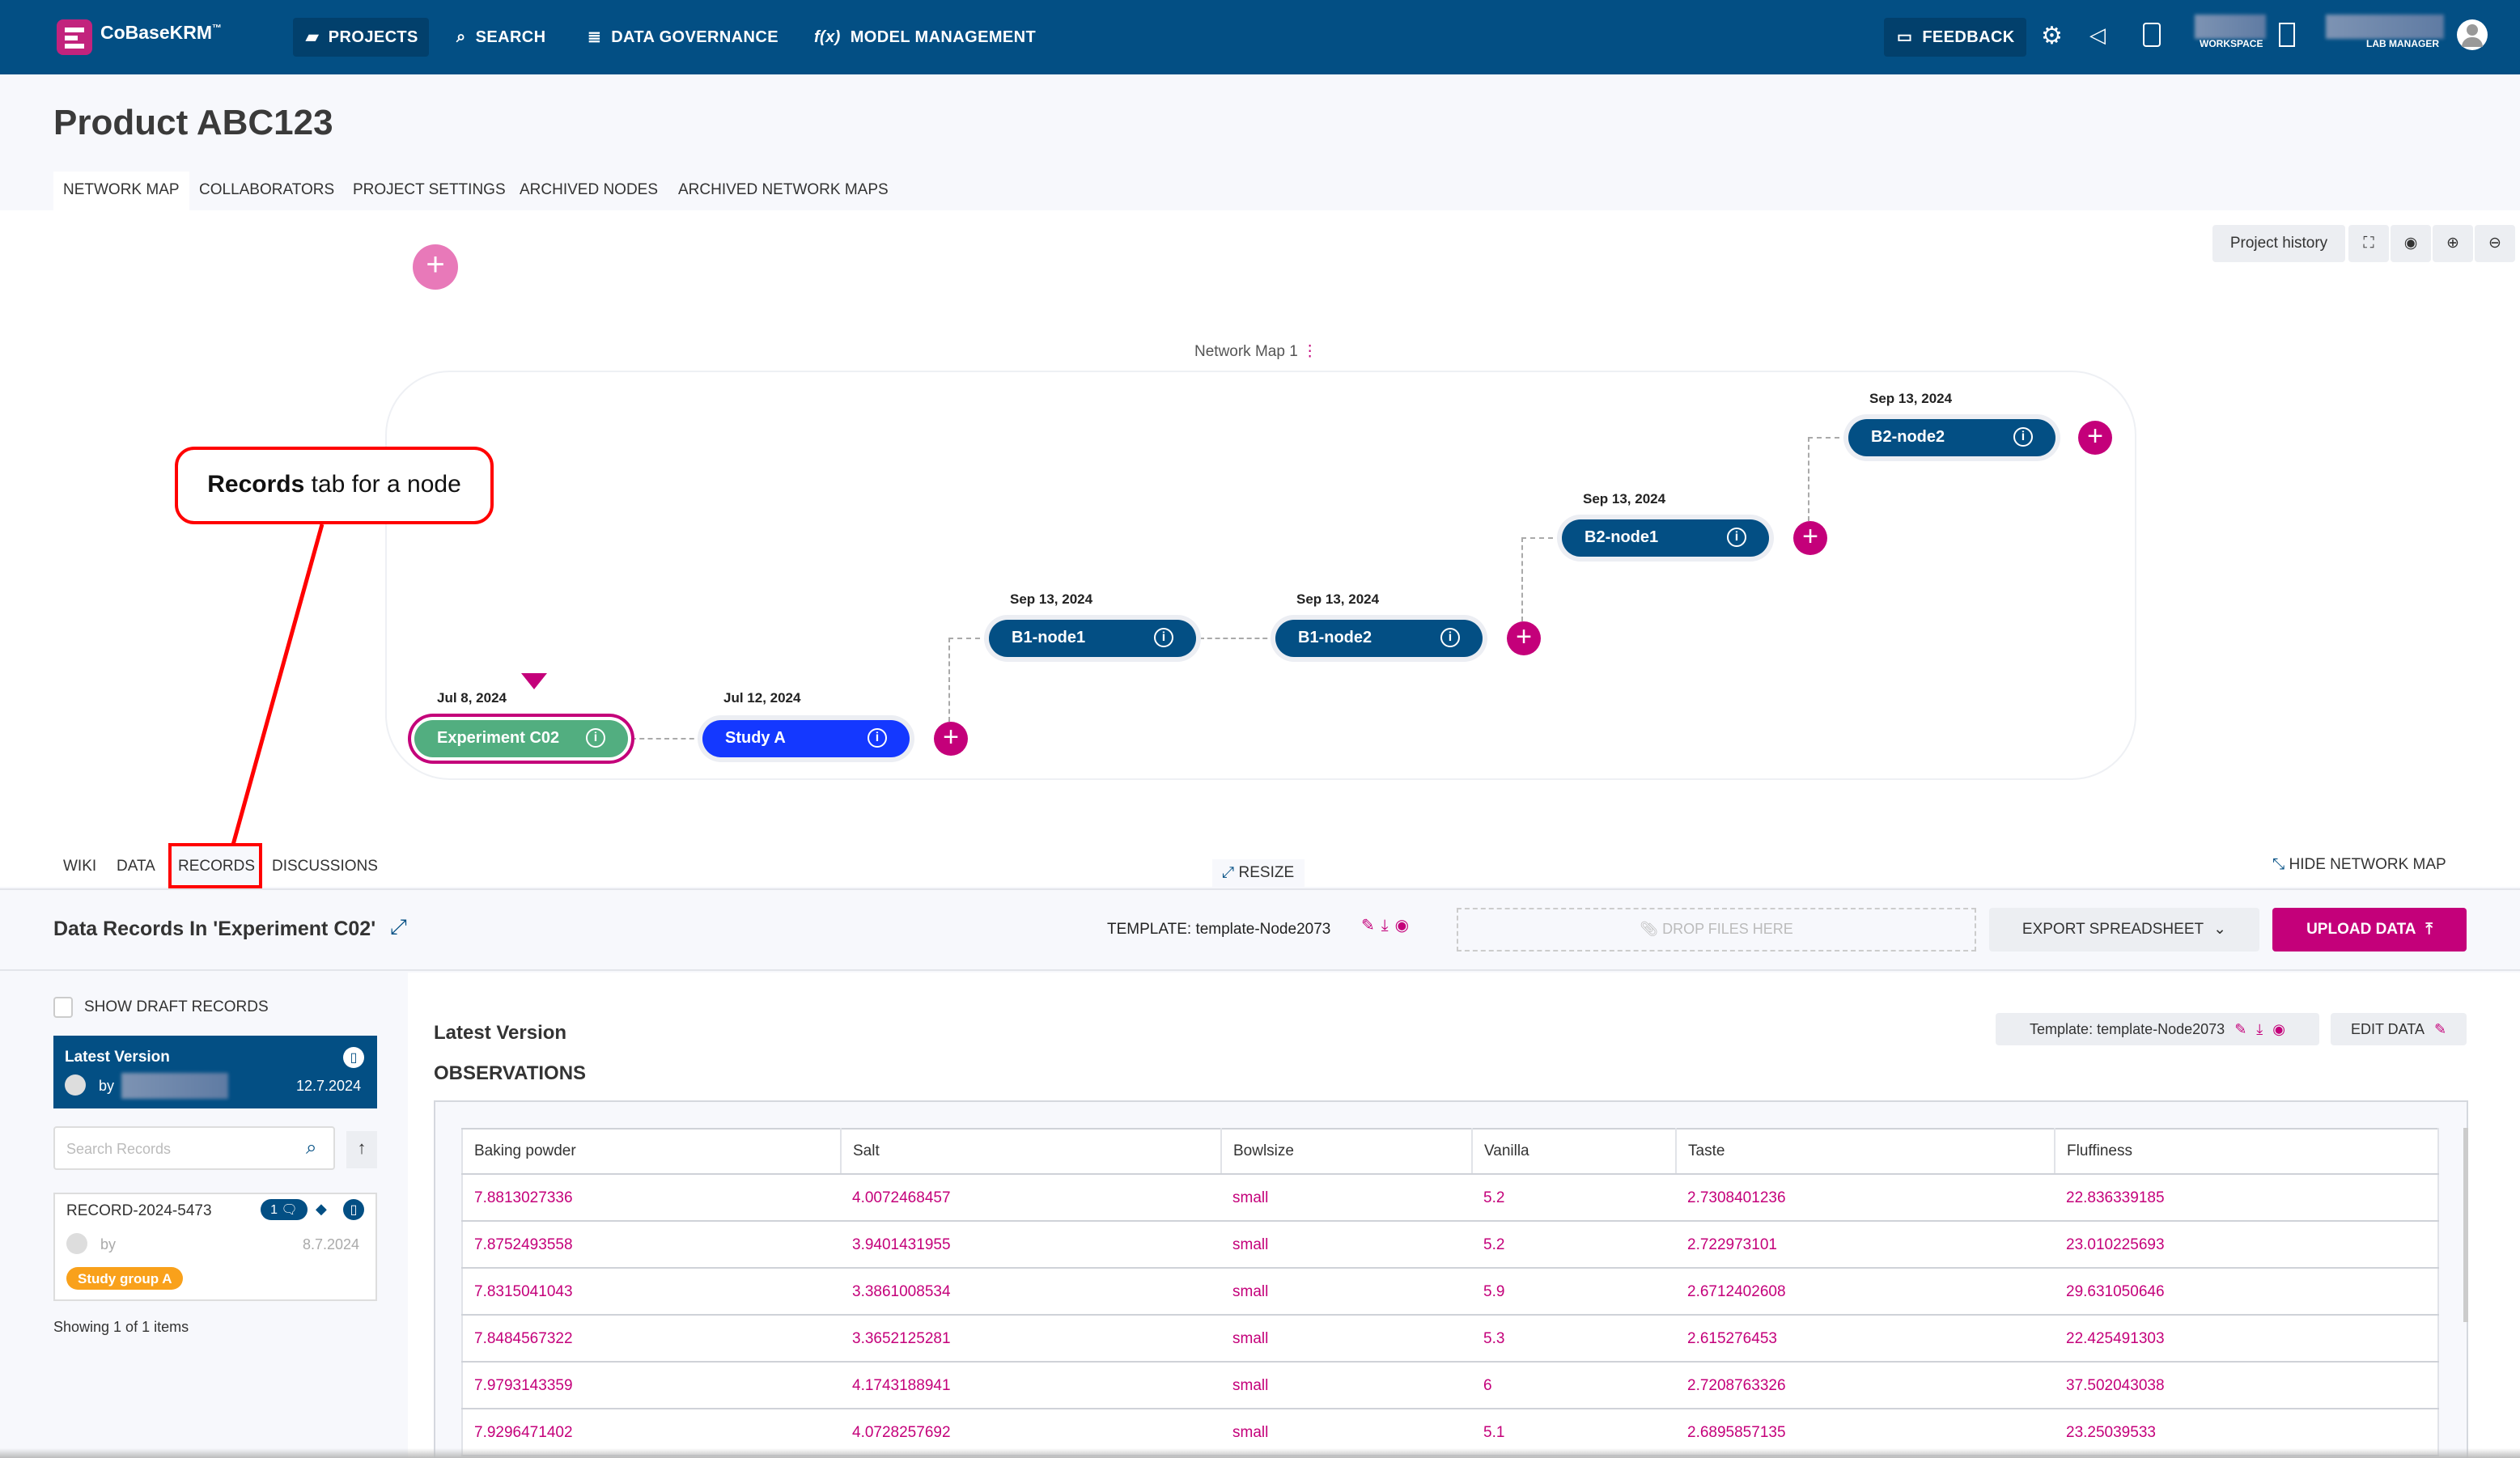  Describe the element at coordinates (652, 1245) in the screenshot. I see `table-cell: 7.8752493558` at that location.